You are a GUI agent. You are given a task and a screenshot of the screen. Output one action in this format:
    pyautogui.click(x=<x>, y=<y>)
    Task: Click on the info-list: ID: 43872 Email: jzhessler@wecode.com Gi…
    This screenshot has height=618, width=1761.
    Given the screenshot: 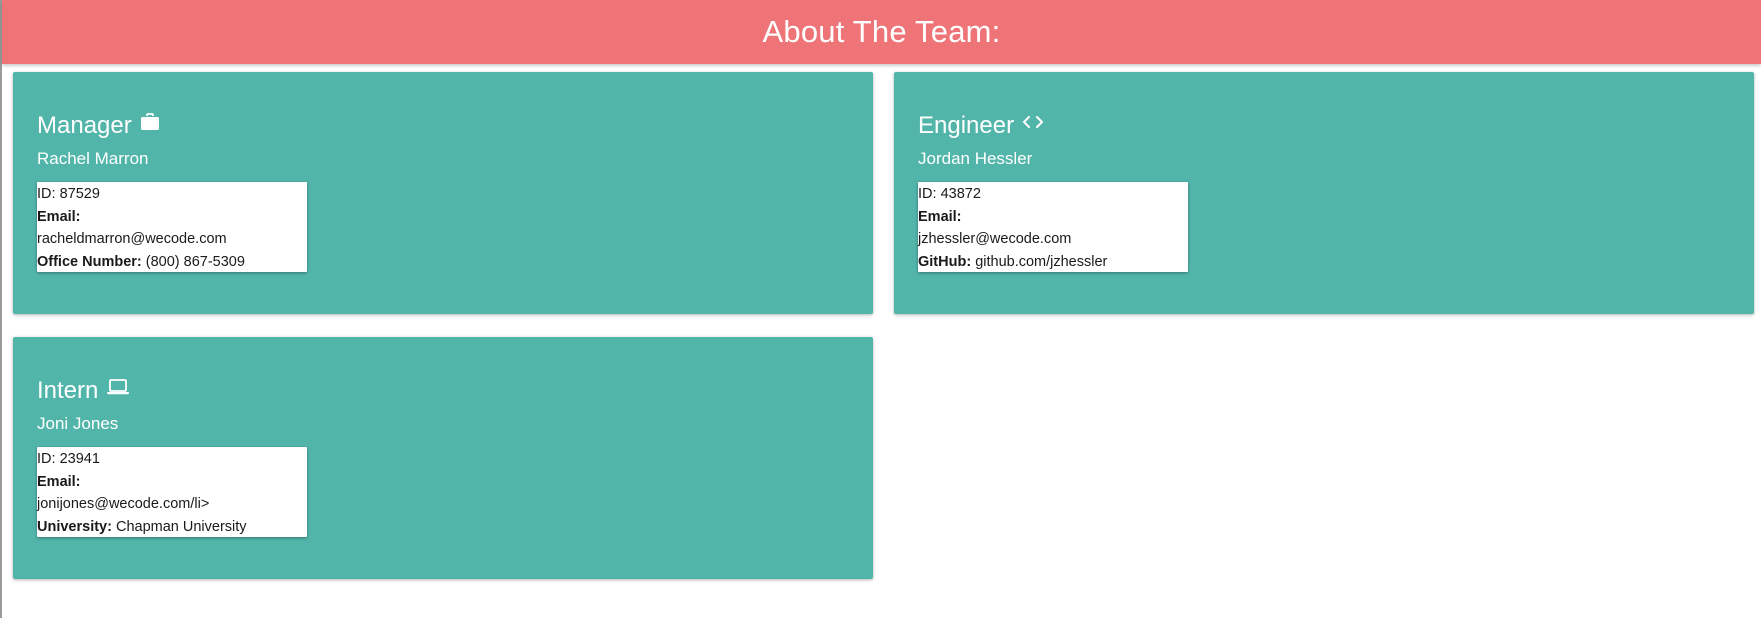 What is the action you would take?
    pyautogui.click(x=1053, y=227)
    